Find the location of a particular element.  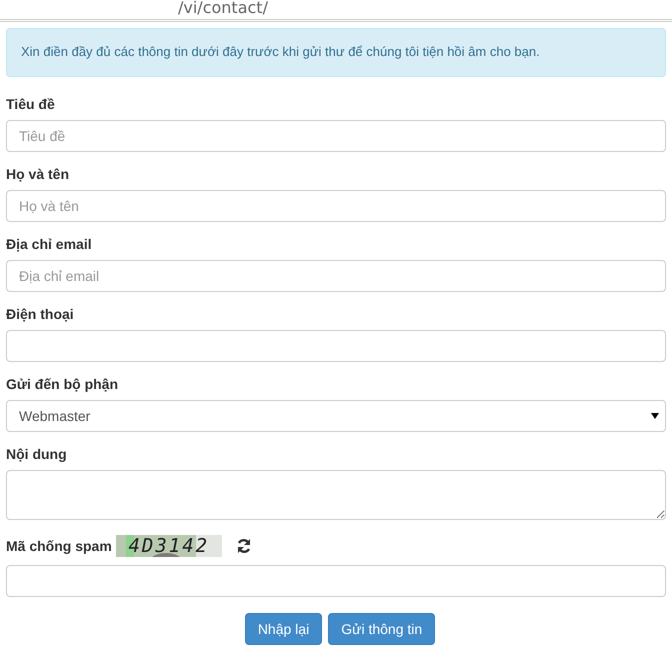

input-field: Địa chỉ email is located at coordinates (336, 276).